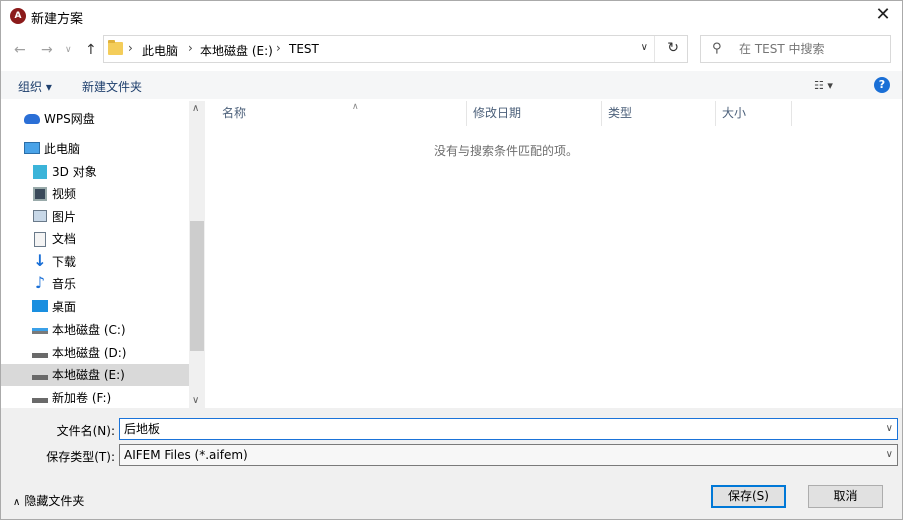 This screenshot has width=903, height=520. I want to click on organize-menu: 组织 ▾, so click(35, 86).